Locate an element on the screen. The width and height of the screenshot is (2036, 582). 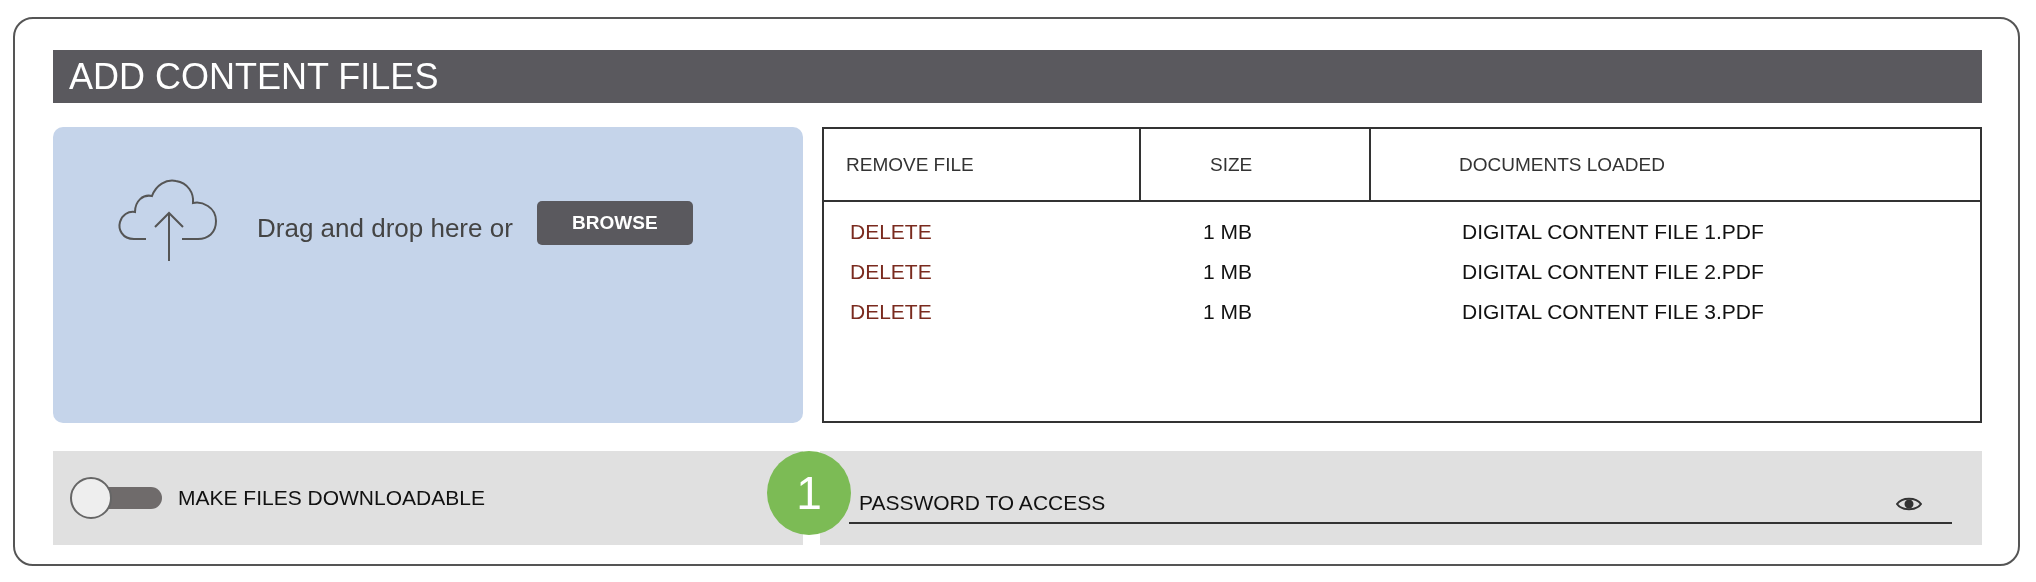
download-toggle is located at coordinates (116, 498).